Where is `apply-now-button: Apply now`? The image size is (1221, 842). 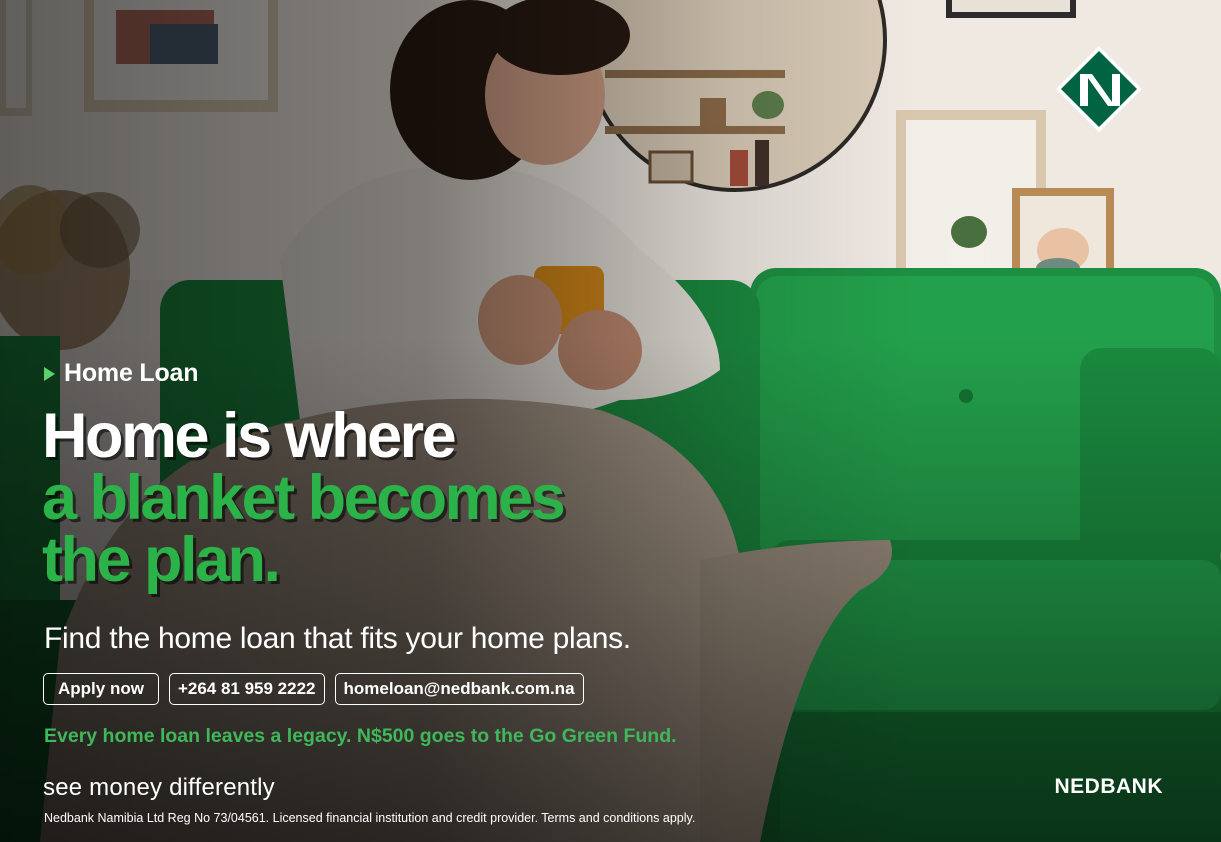 apply-now-button: Apply now is located at coordinates (101, 689).